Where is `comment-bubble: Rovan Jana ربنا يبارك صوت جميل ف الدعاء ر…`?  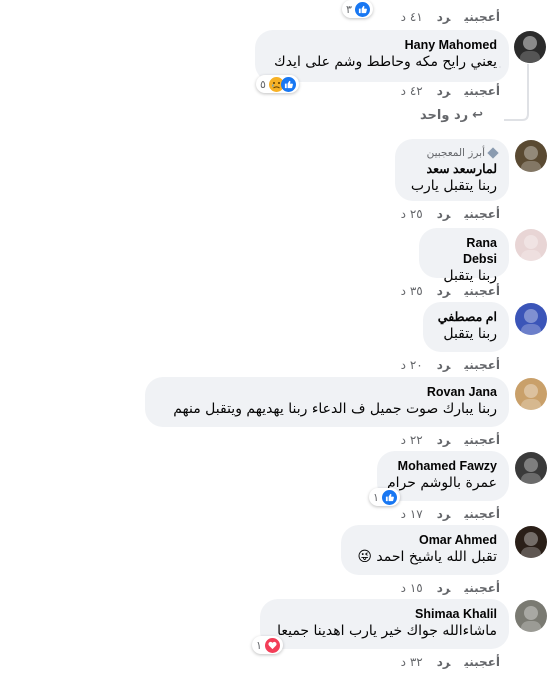 comment-bubble: Rovan Jana ربنا يبارك صوت جميل ف الدعاء ر… is located at coordinates (327, 402).